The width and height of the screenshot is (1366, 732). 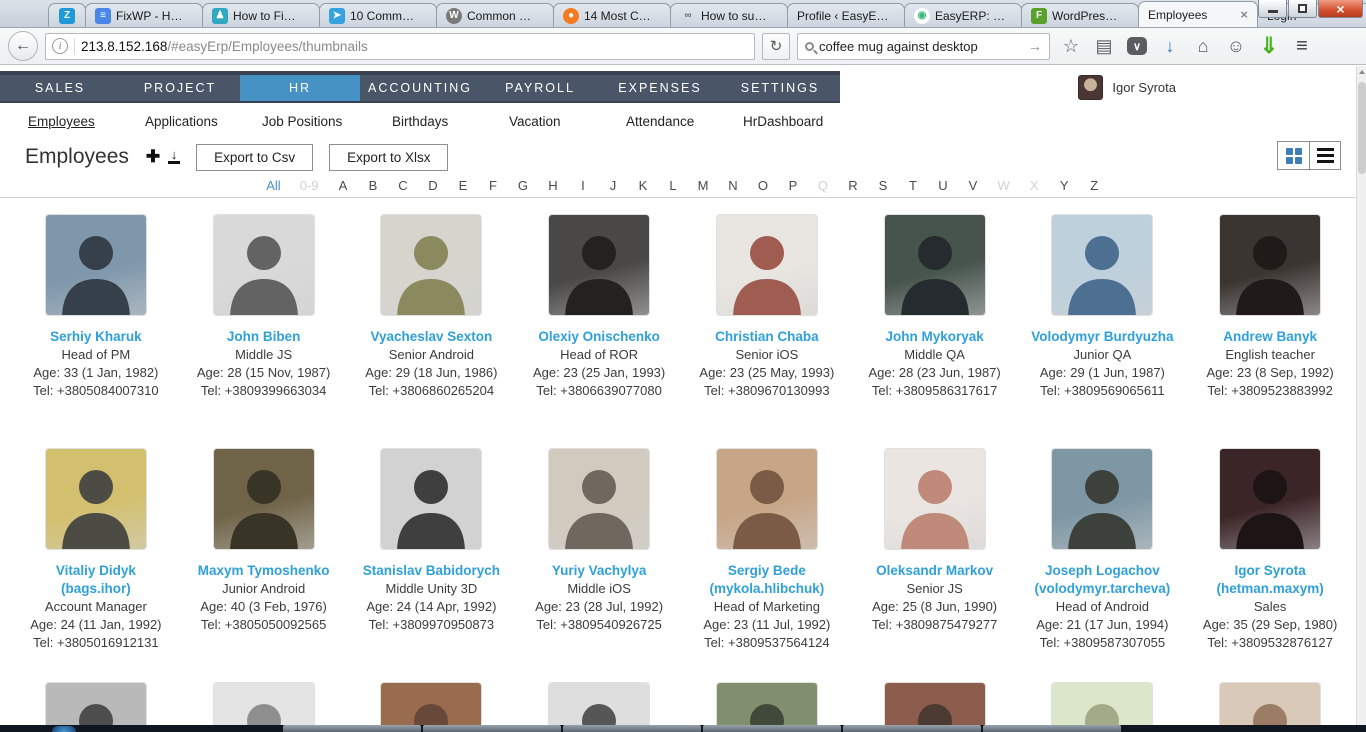 I want to click on scrollbar-thumb, so click(x=1362, y=128).